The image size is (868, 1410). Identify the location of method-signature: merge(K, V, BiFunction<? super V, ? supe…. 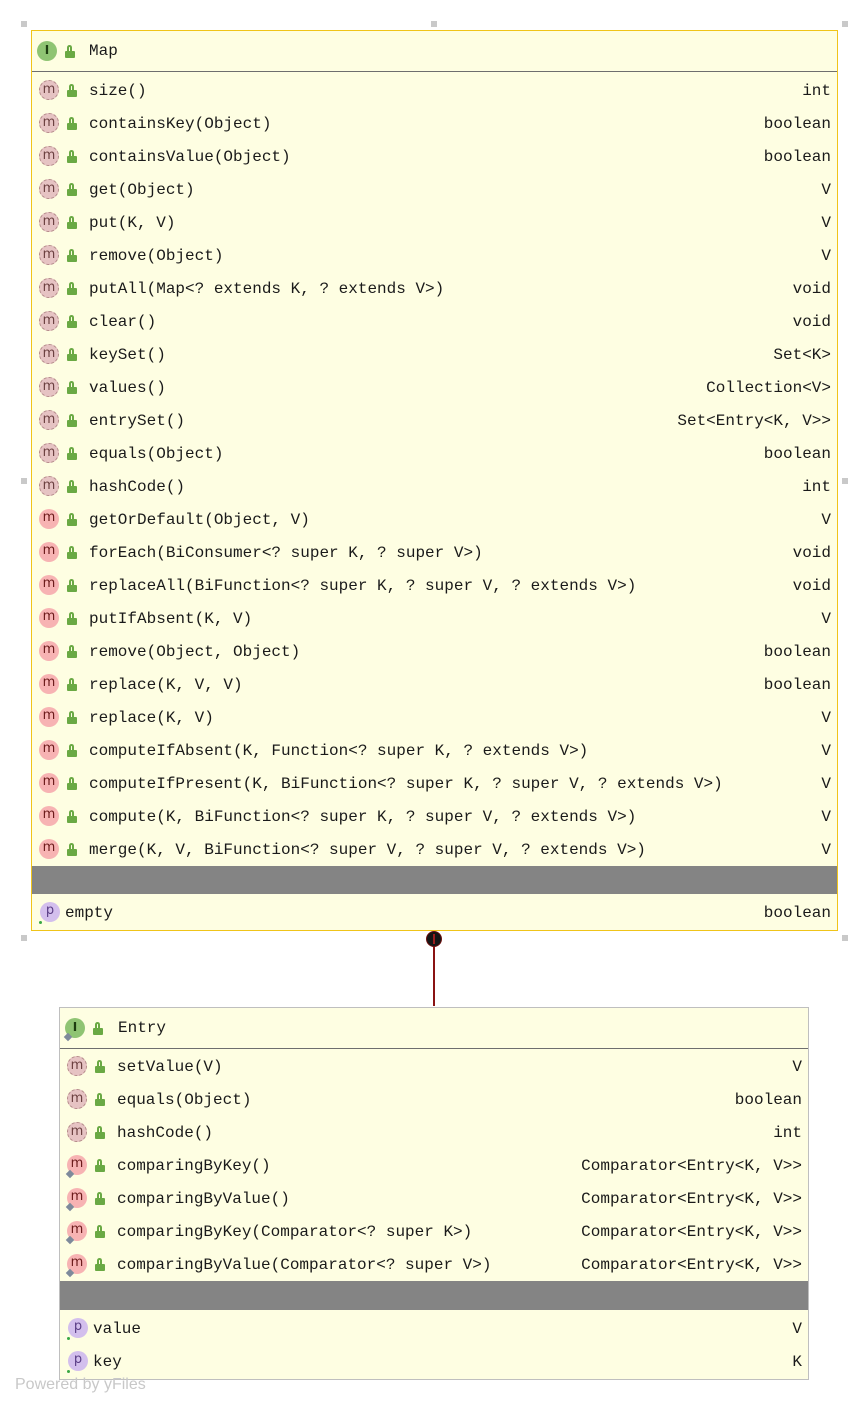
(367, 850).